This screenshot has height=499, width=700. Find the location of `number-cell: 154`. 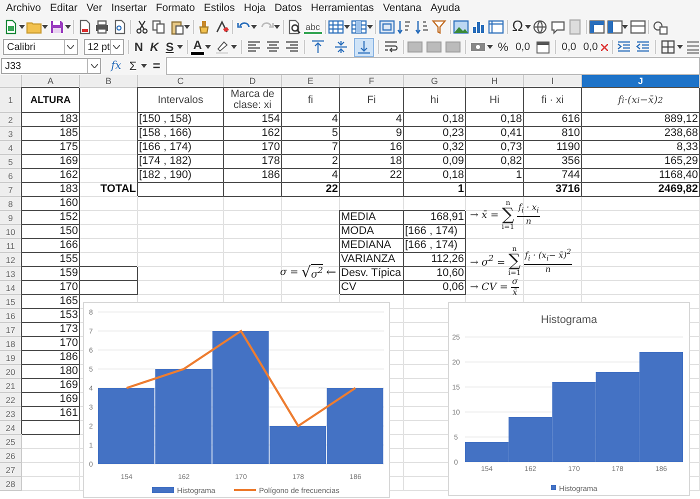

number-cell: 154 is located at coordinates (253, 120).